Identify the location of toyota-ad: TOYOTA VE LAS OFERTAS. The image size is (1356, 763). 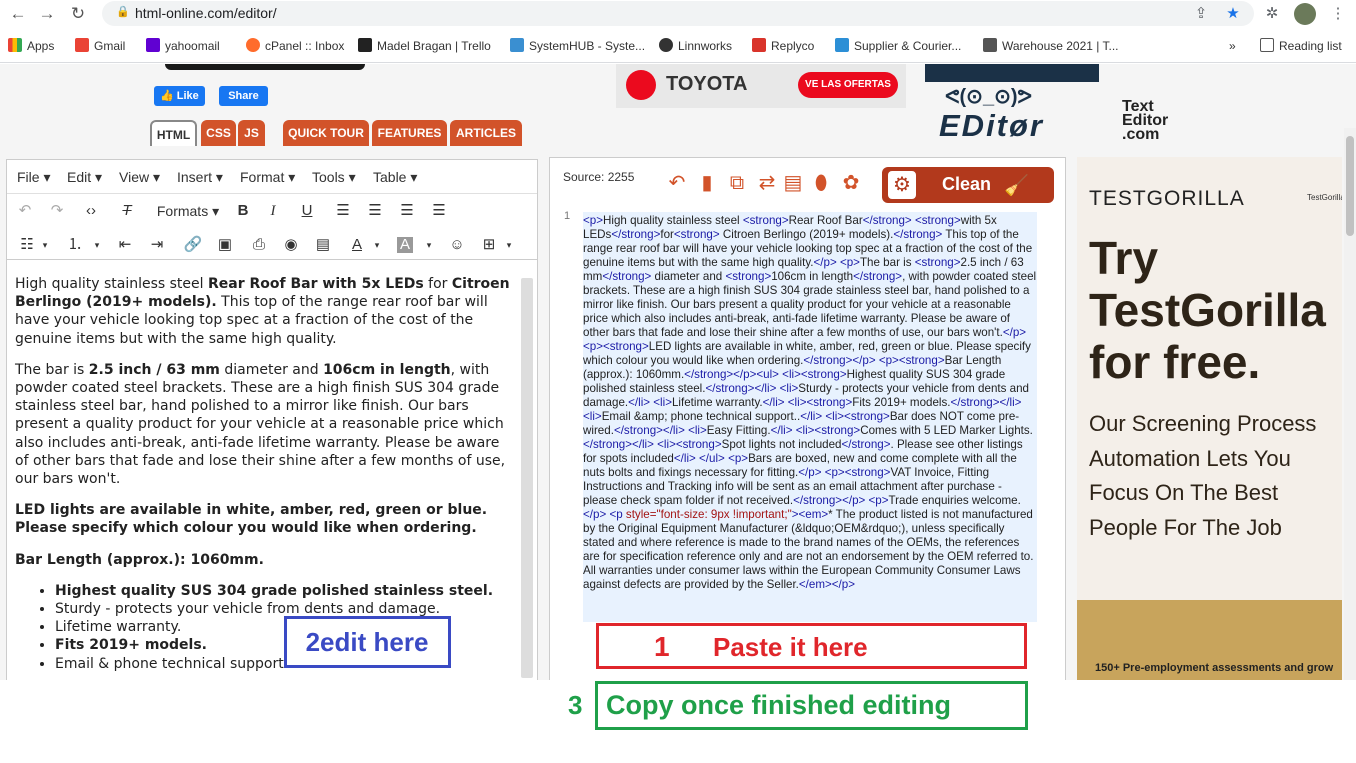
(761, 86).